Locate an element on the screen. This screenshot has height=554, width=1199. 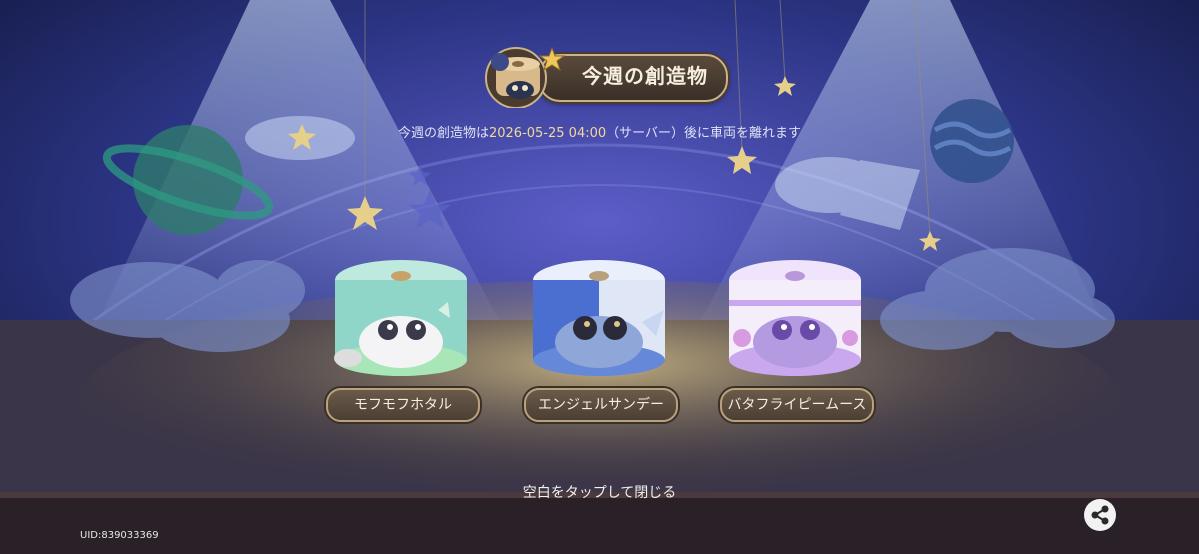
page-title: 今週の創造物 is located at coordinates (645, 76).